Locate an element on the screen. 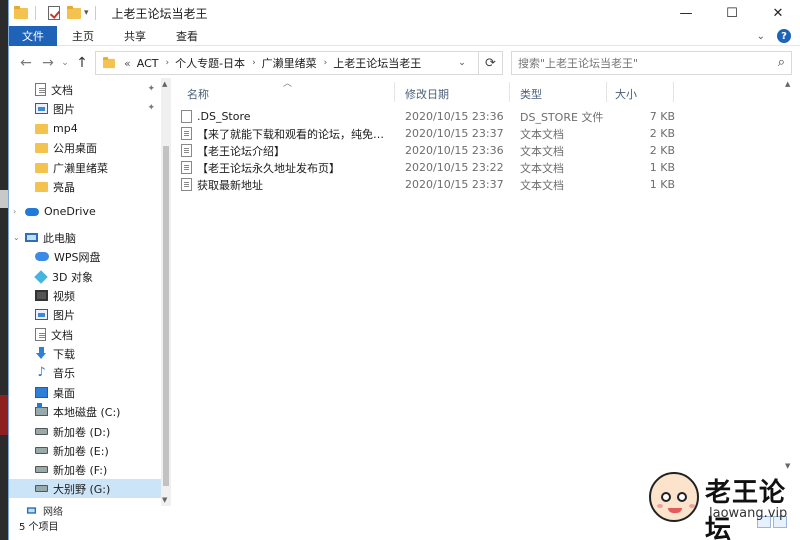 Image resolution: width=800 pixels, height=540 pixels. recent-locations-icon: ⌄ is located at coordinates (65, 63).